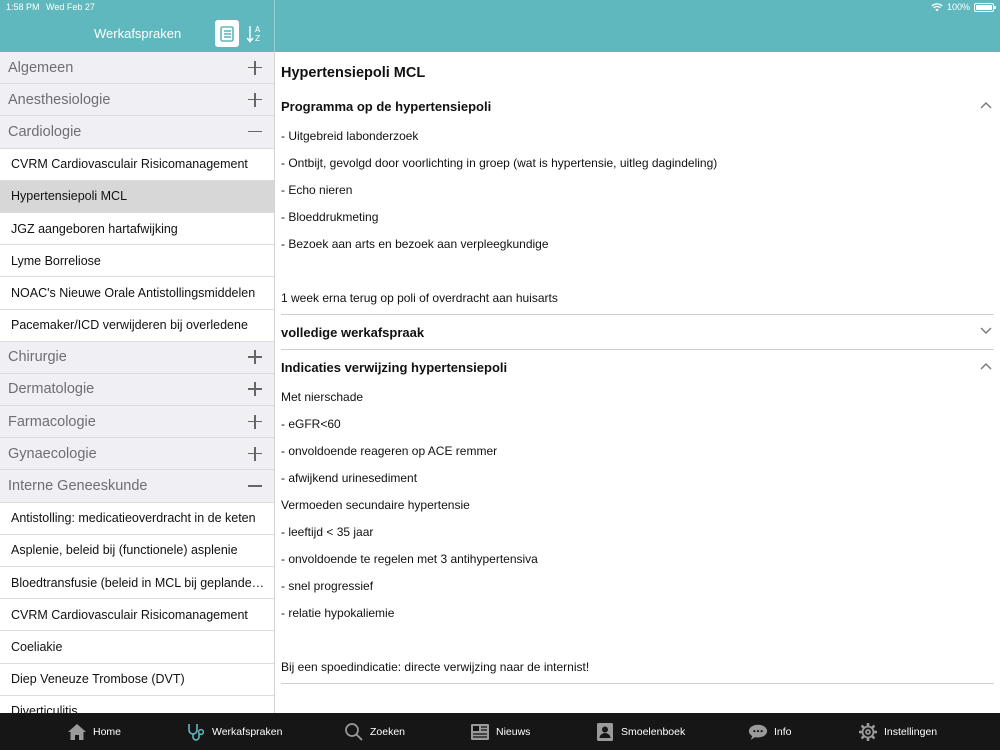  I want to click on content-line: - relatie hypokaliemie, so click(338, 613).